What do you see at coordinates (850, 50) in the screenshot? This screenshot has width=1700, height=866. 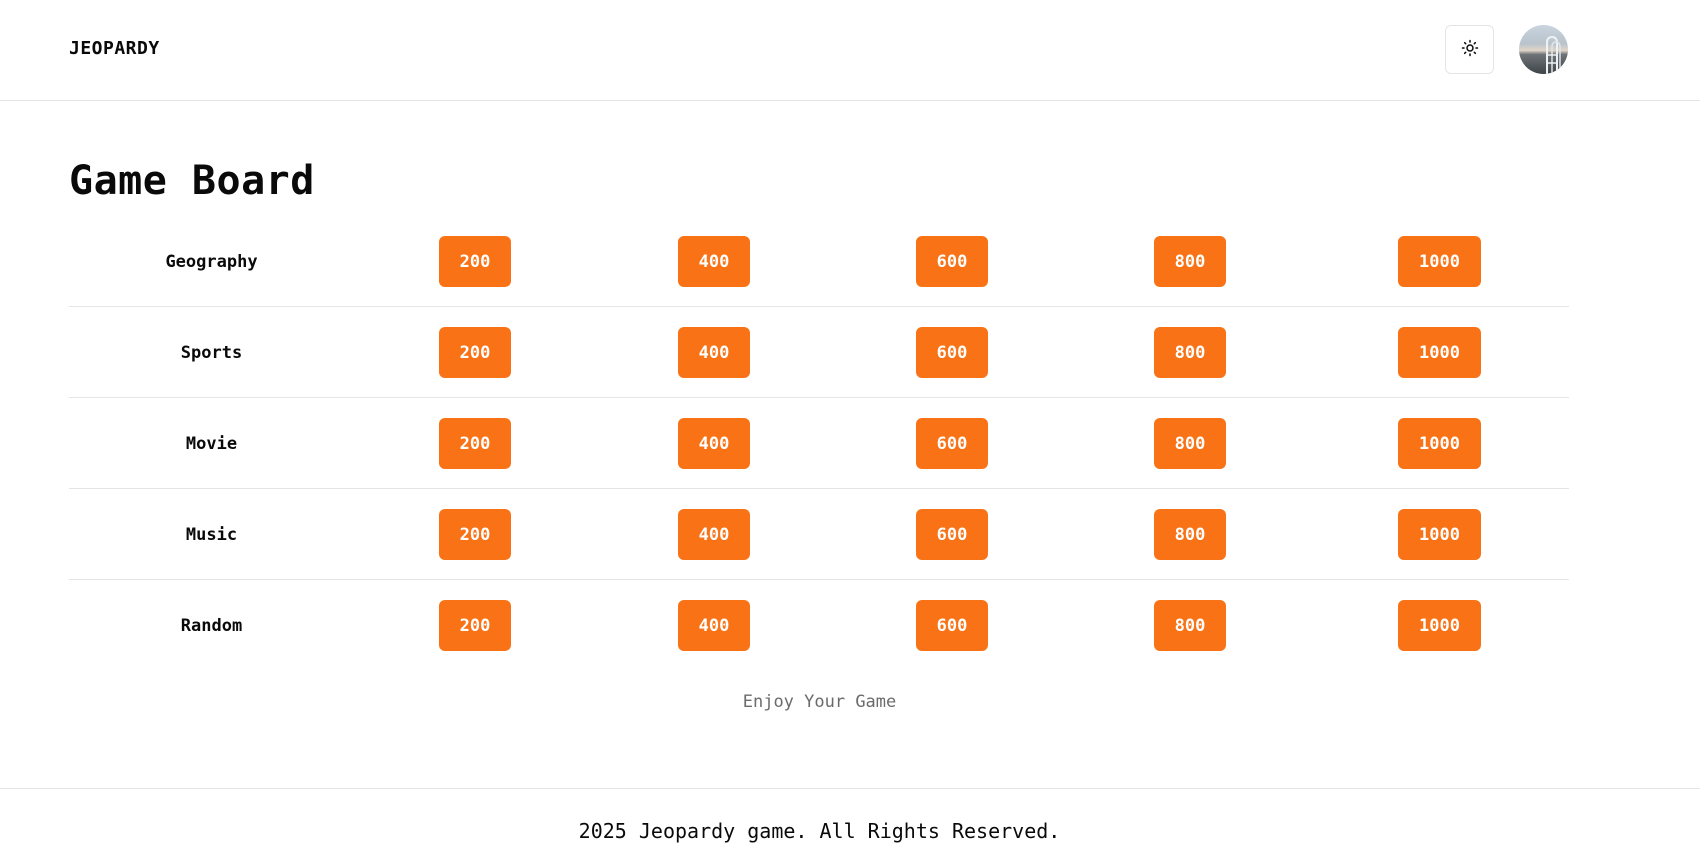 I see `top-navbar: JEOPARDY` at bounding box center [850, 50].